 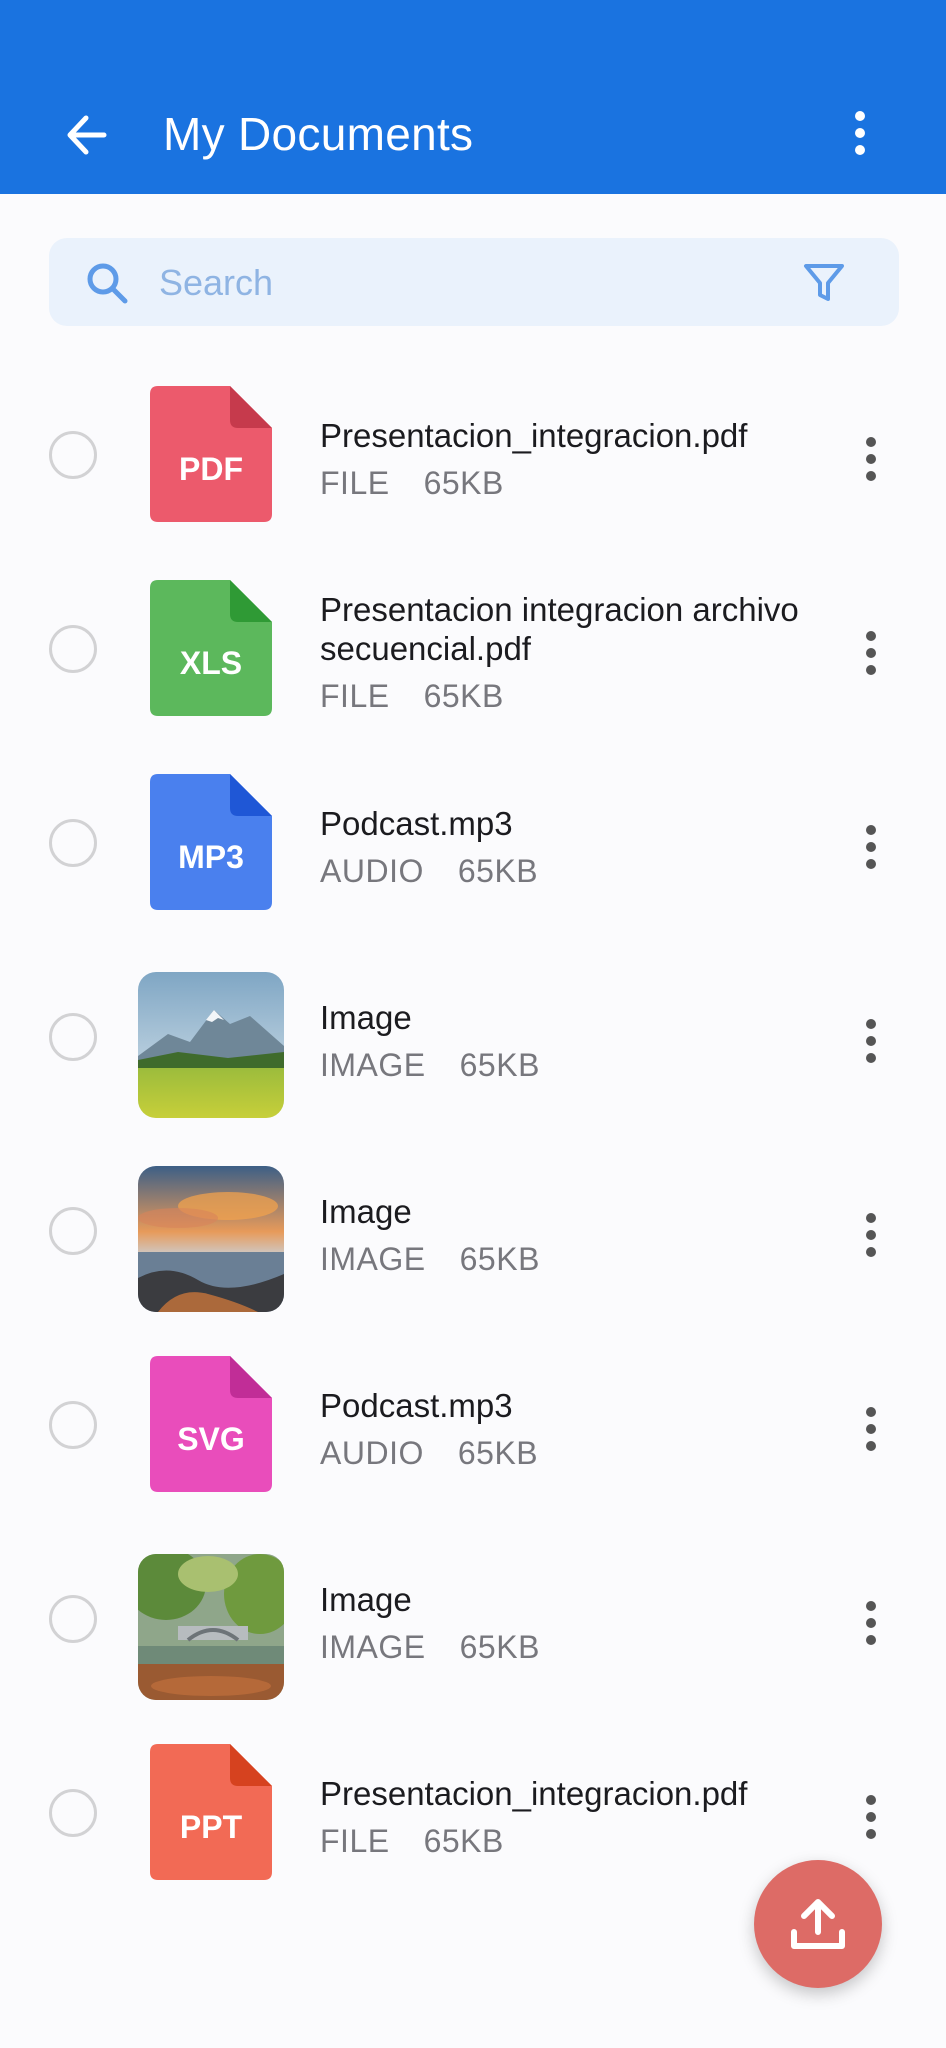 I want to click on ppt-file-icon: PPT, so click(x=211, y=1812).